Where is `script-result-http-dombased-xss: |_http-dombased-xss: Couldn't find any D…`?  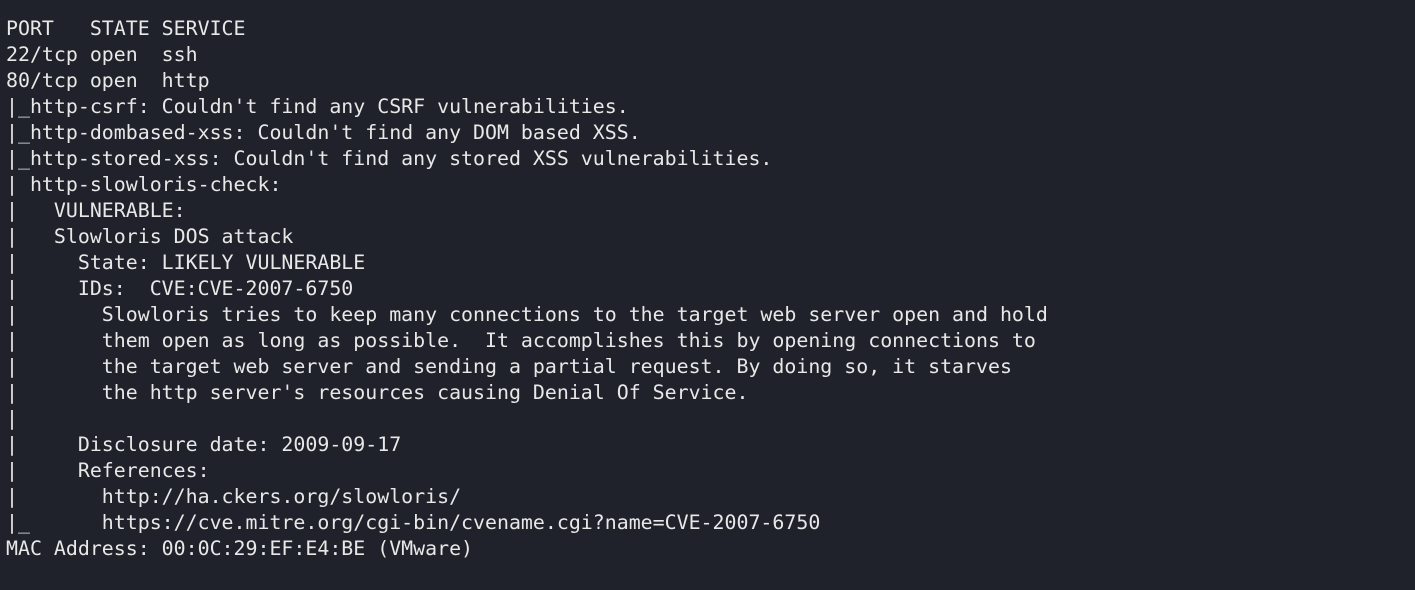
script-result-http-dombased-xss: |_http-dombased-xss: Couldn't find any D… is located at coordinates (323, 132).